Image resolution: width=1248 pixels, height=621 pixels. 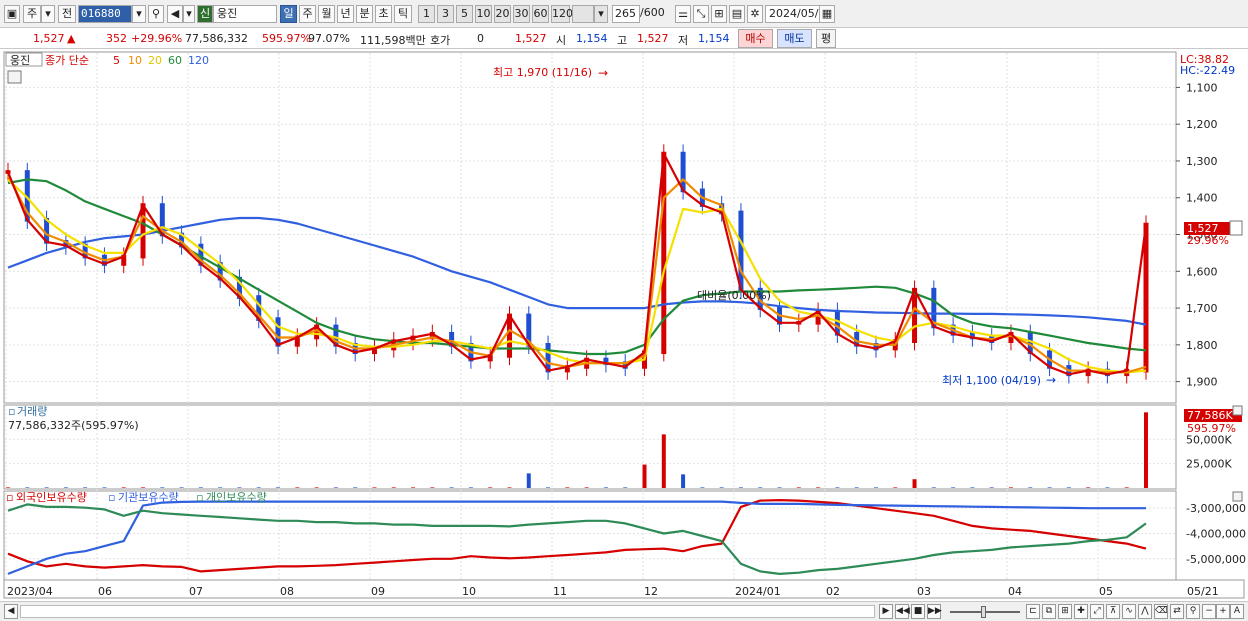 What do you see at coordinates (562, 14) in the screenshot?
I see `interval-120: 120` at bounding box center [562, 14].